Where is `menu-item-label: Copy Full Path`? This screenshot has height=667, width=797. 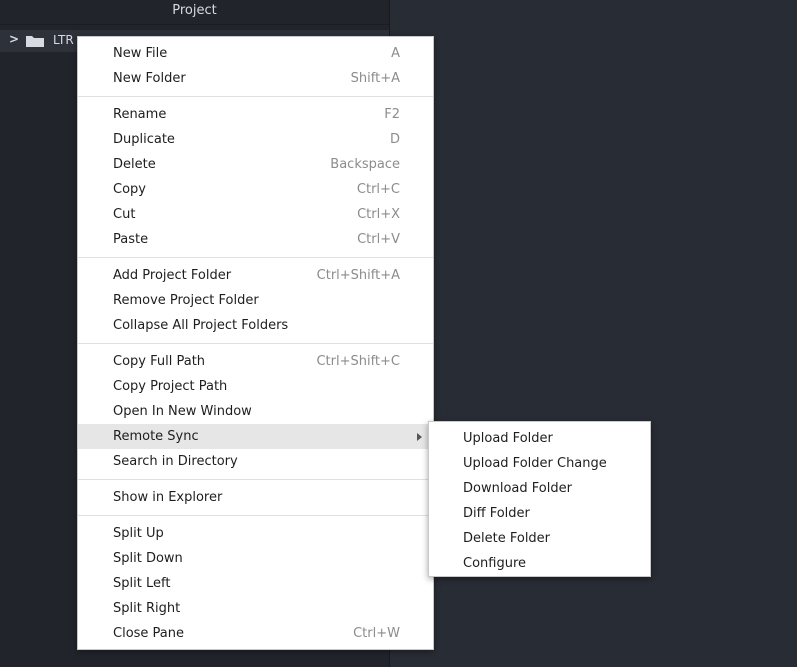 menu-item-label: Copy Full Path is located at coordinates (159, 361).